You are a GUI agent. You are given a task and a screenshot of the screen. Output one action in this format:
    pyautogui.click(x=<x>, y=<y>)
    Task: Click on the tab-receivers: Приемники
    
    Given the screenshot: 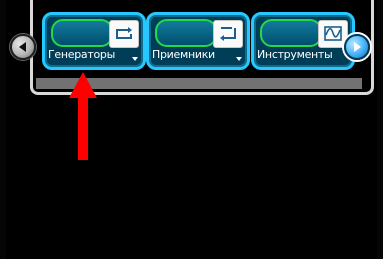 What is the action you would take?
    pyautogui.click(x=198, y=41)
    